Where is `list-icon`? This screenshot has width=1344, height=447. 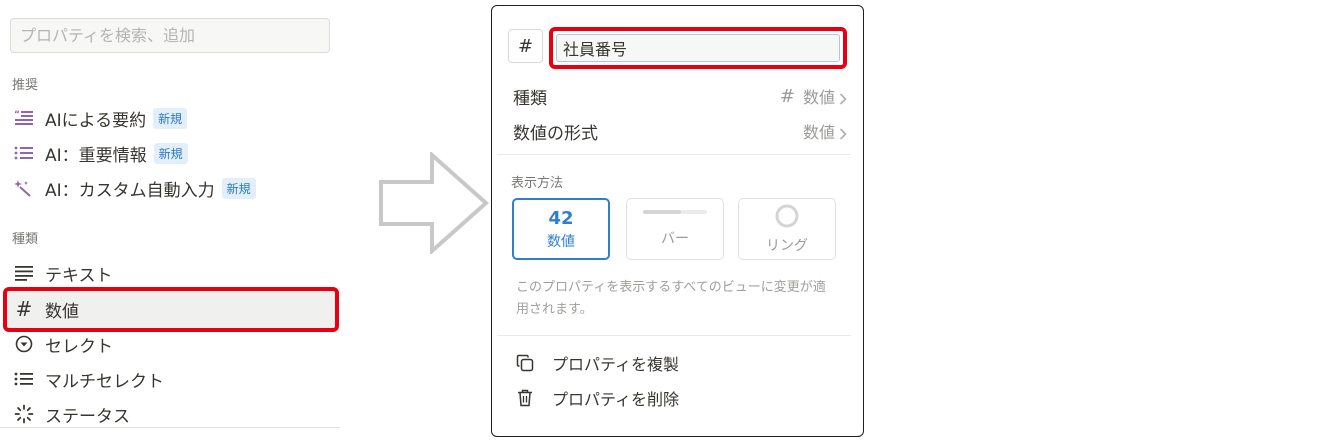
list-icon is located at coordinates (24, 379).